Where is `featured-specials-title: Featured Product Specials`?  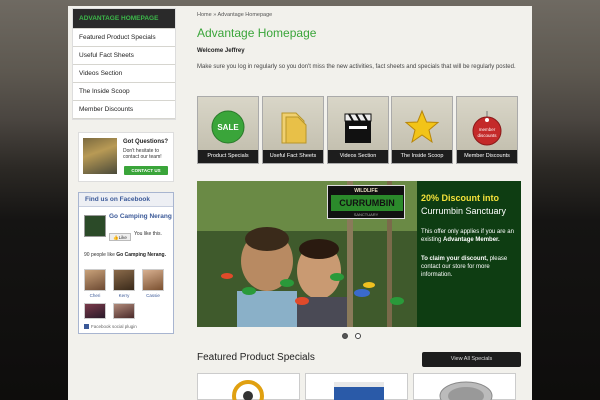
featured-specials-title: Featured Product Specials is located at coordinates (256, 357).